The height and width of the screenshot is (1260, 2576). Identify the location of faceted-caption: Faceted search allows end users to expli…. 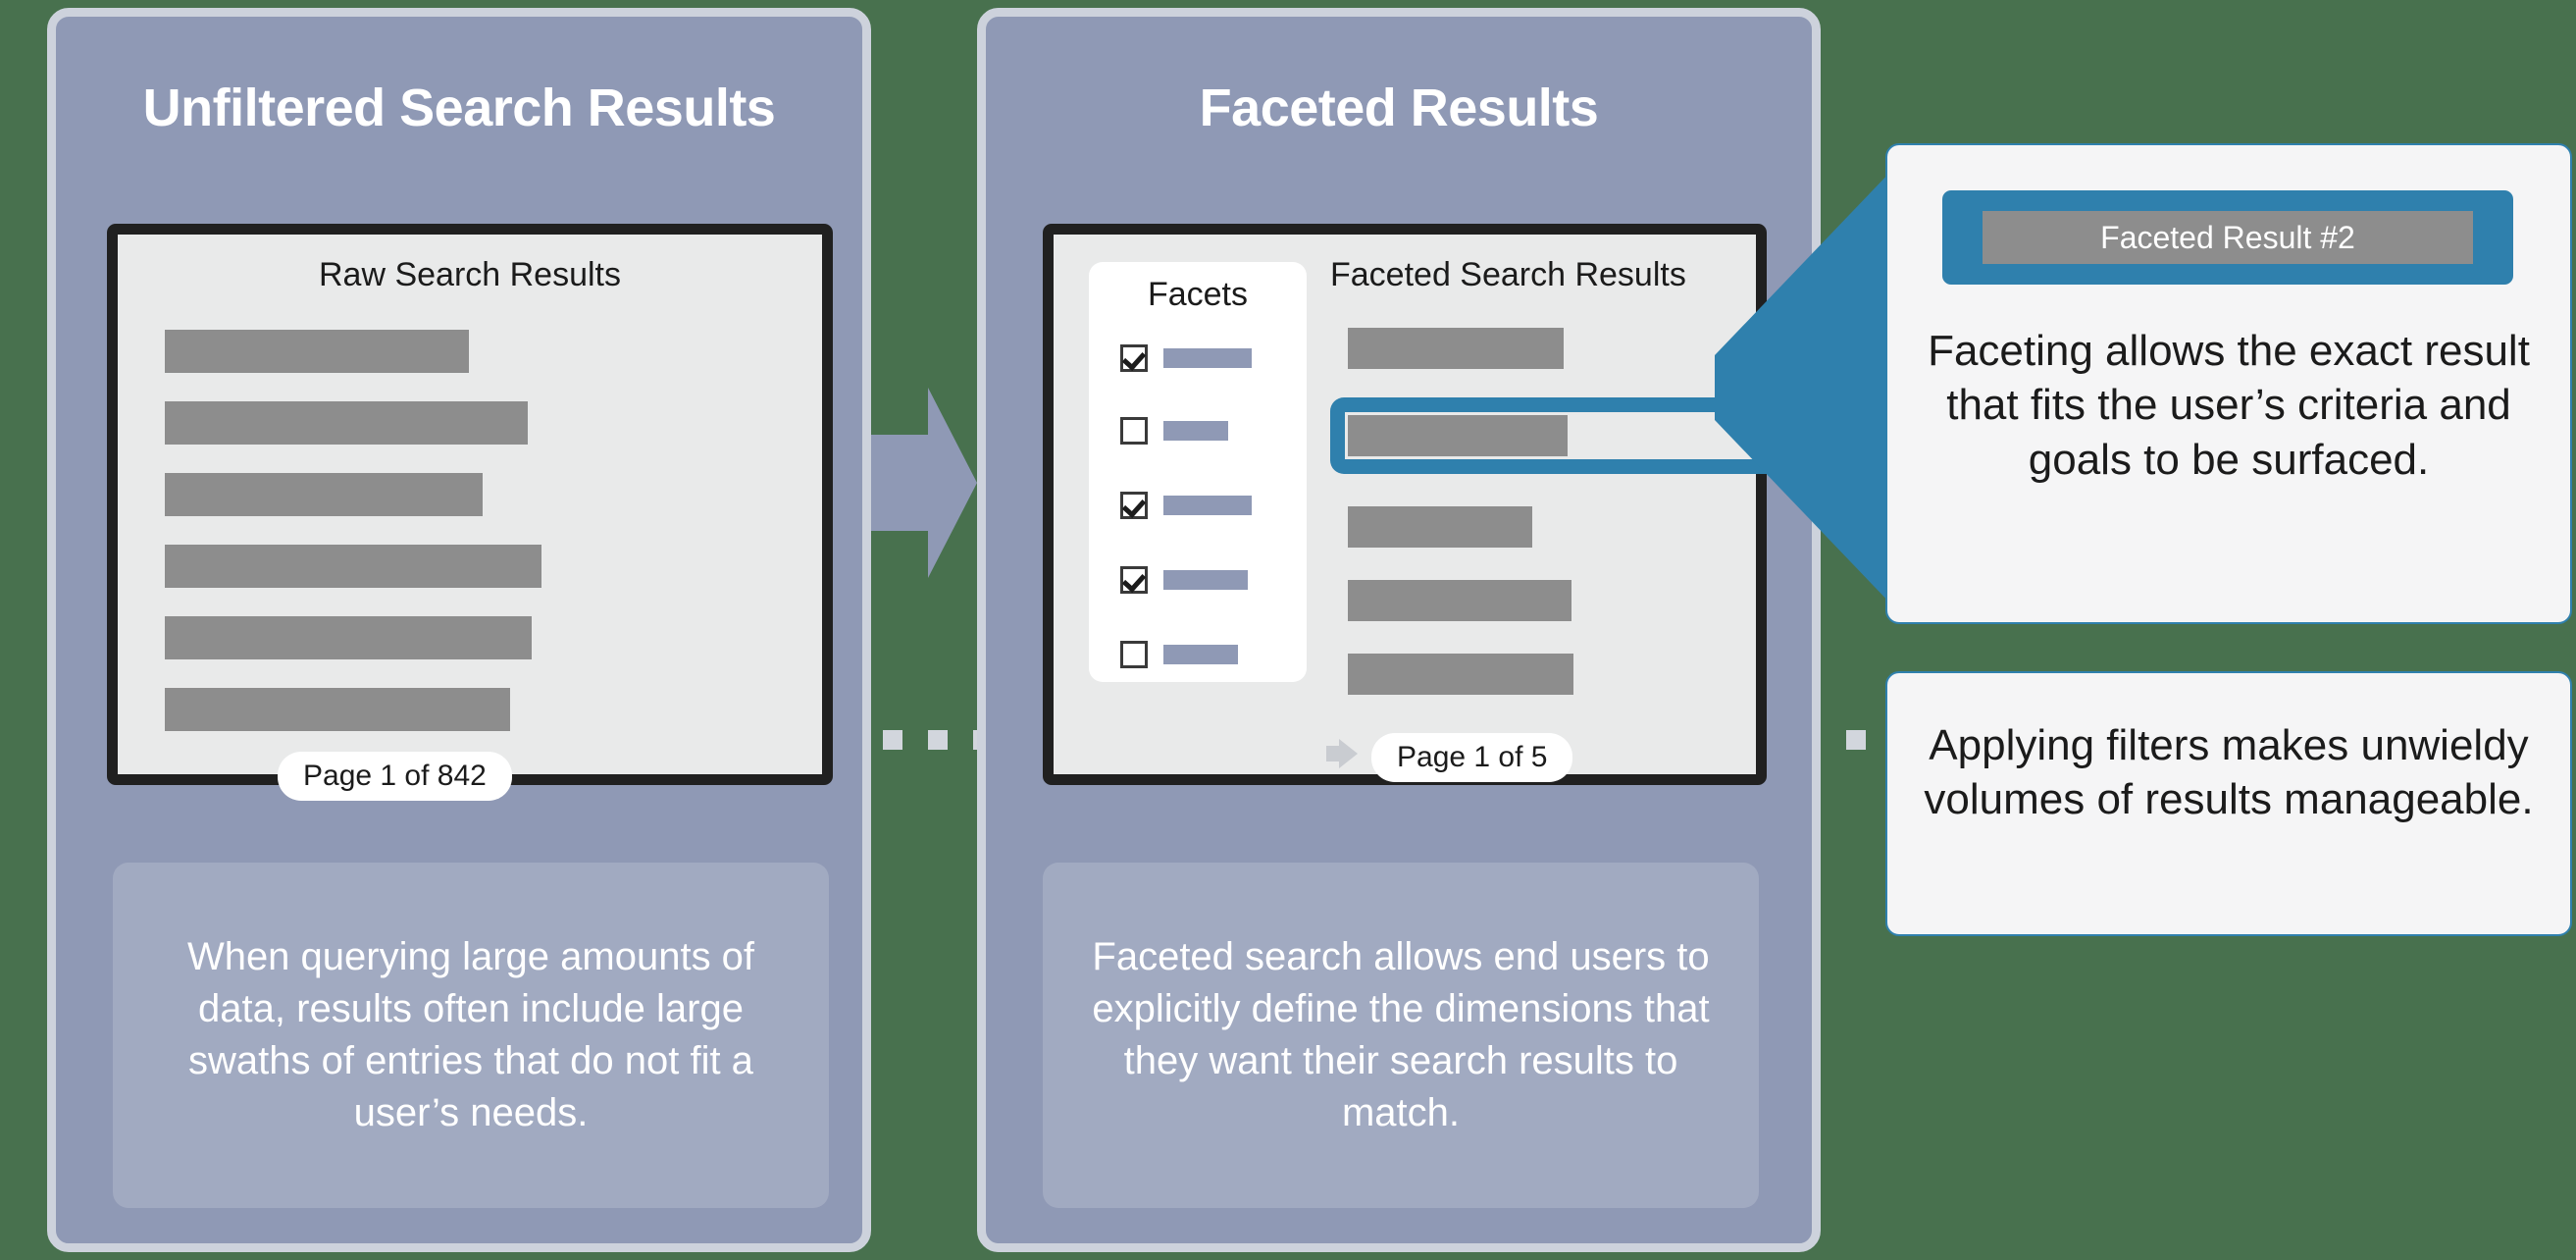
(1401, 1035).